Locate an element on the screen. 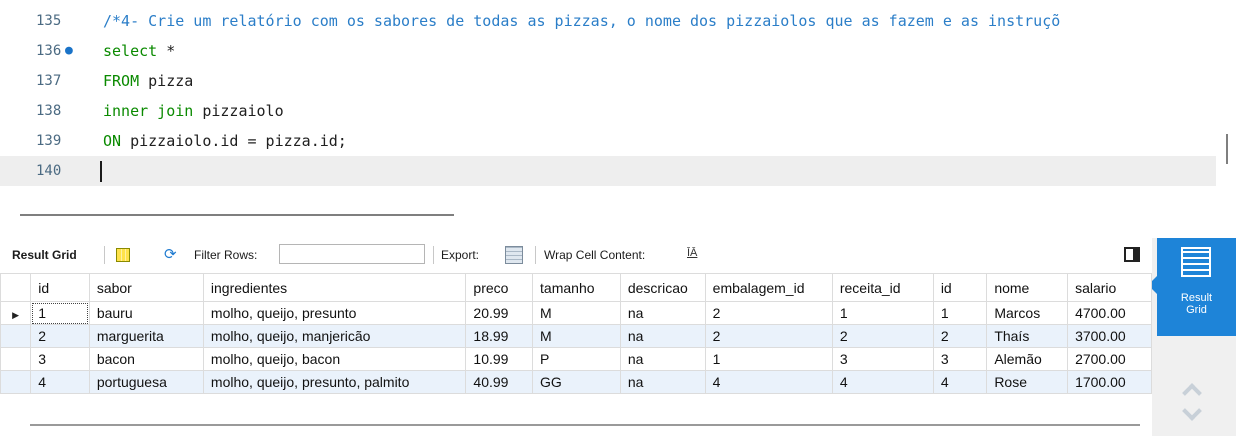  editor-horizontal-scrollbar is located at coordinates (237, 215).